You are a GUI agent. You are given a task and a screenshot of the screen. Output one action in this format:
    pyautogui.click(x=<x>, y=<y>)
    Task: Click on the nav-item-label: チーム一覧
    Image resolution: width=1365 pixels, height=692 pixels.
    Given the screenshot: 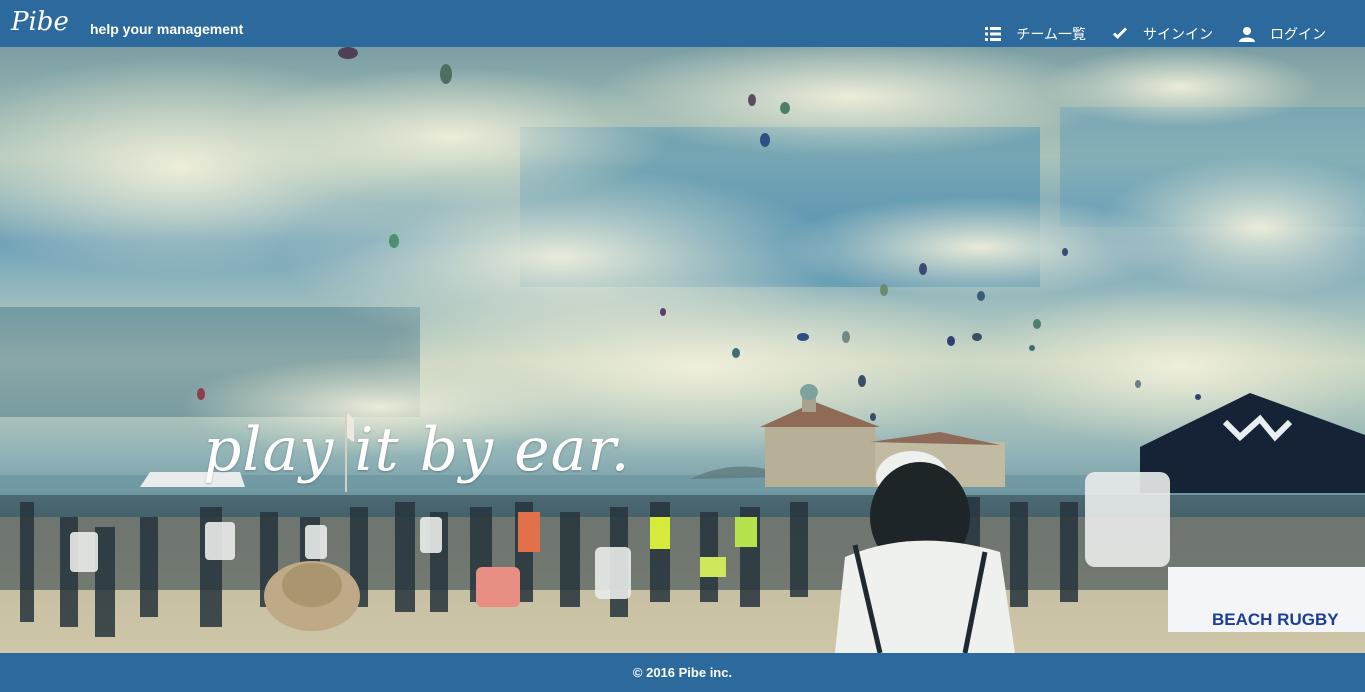 What is the action you would take?
    pyautogui.click(x=1051, y=34)
    